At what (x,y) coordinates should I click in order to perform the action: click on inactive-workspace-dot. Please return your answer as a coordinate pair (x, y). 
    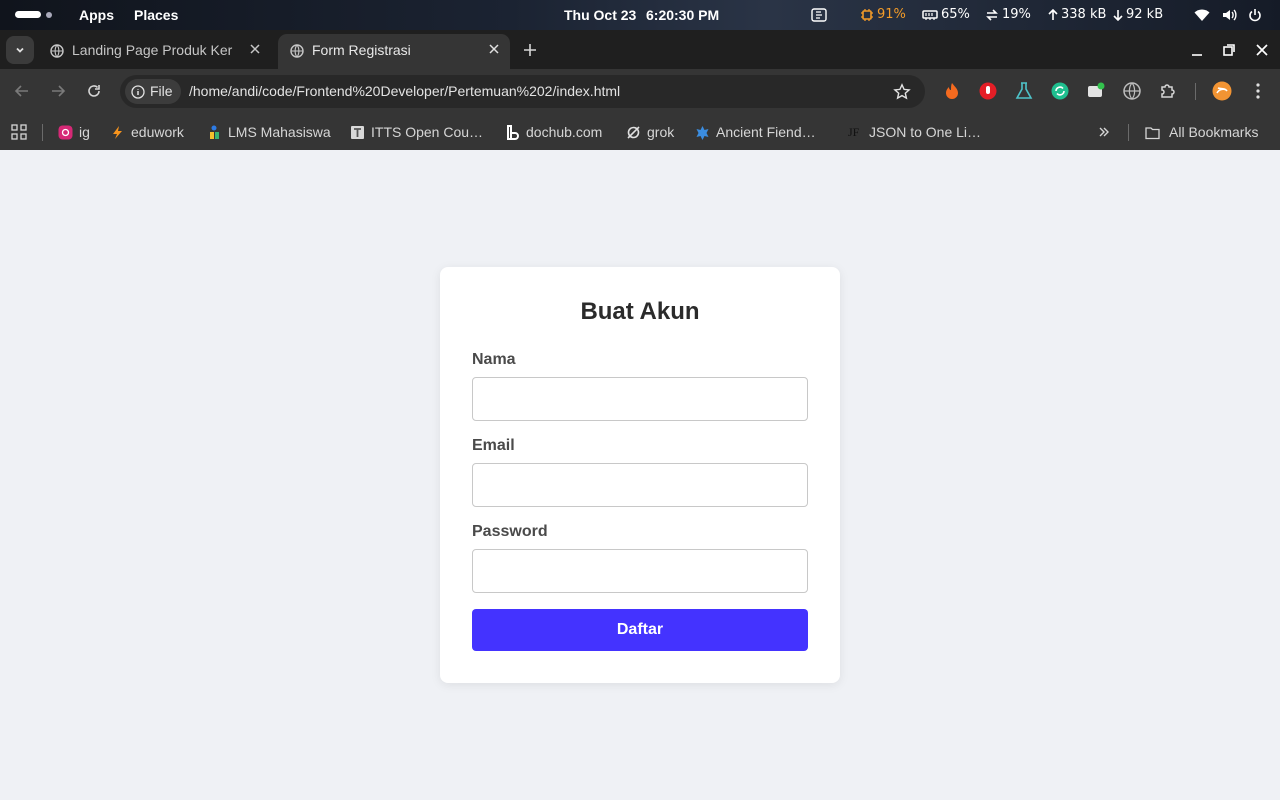
    Looking at the image, I should click on (49, 15).